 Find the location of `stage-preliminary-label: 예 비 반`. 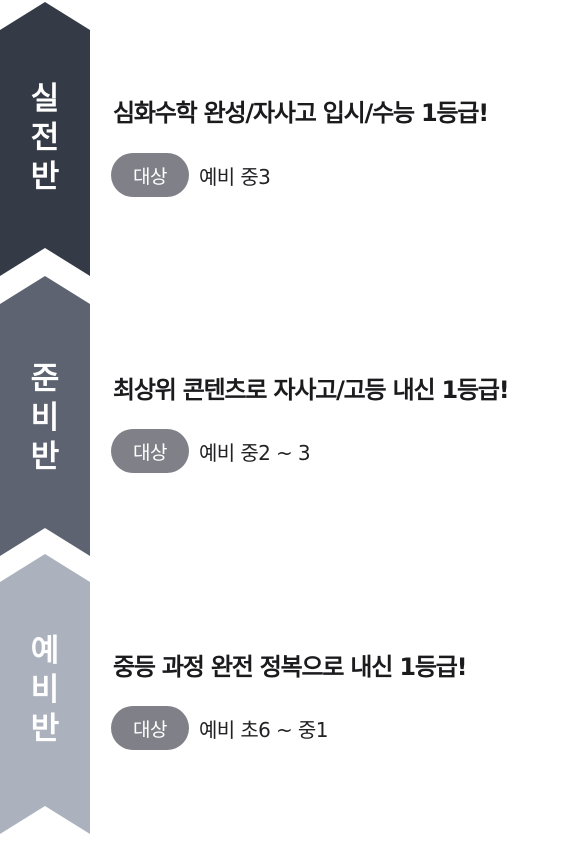

stage-preliminary-label: 예 비 반 is located at coordinates (45, 690).